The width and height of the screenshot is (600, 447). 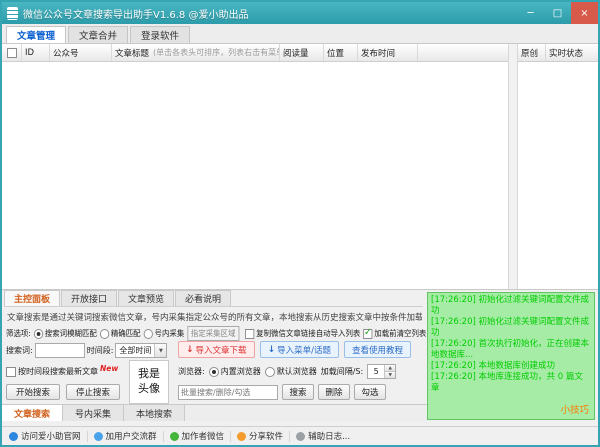 I want to click on new-badge: New, so click(x=109, y=368).